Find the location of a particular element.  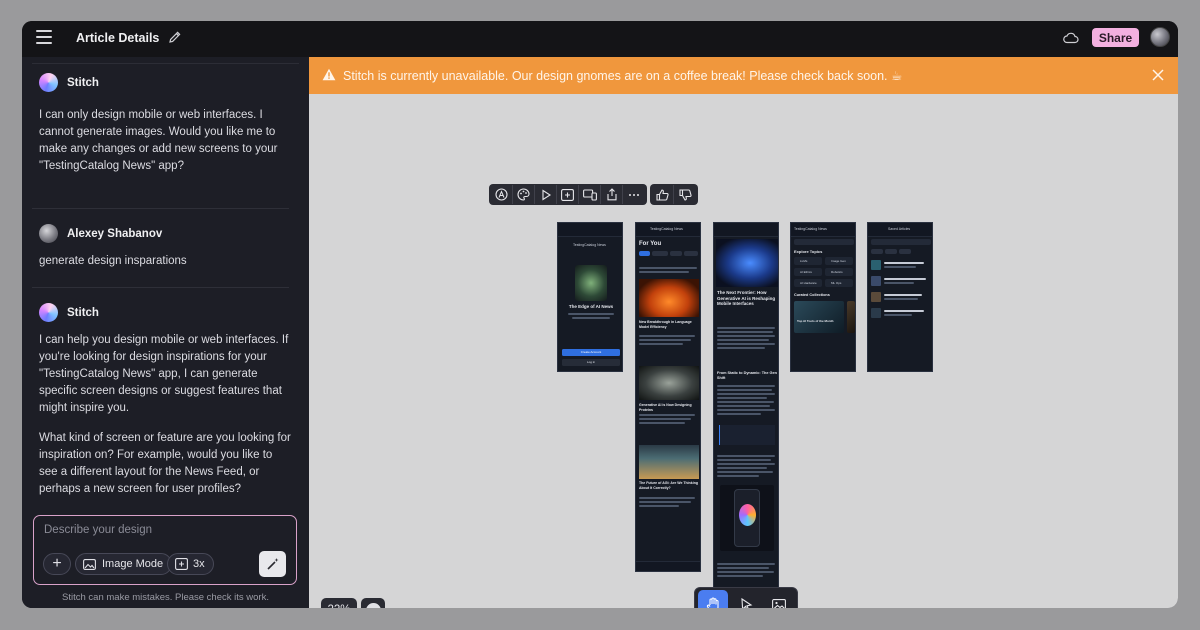

share-button: Share is located at coordinates (1115, 37).